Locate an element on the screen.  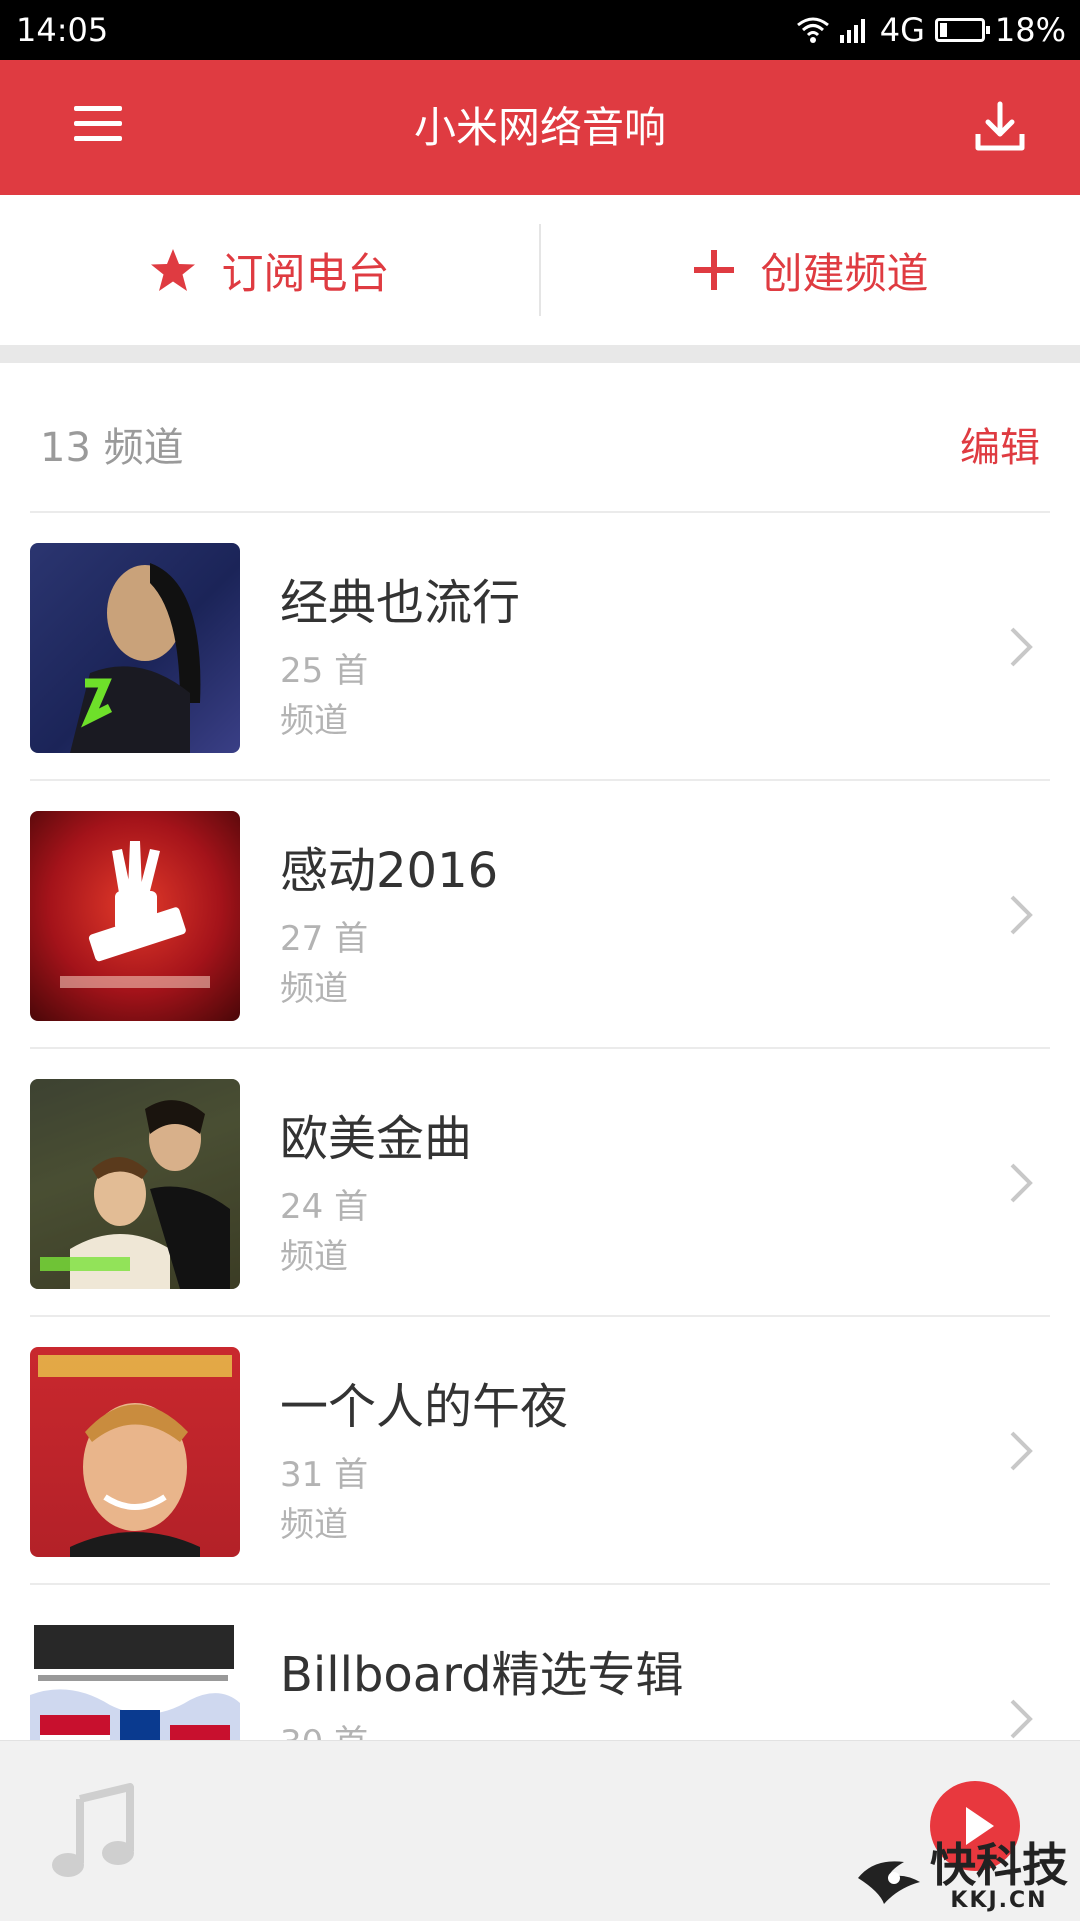
create-channel-button: 创建频道 is located at coordinates (810, 270).